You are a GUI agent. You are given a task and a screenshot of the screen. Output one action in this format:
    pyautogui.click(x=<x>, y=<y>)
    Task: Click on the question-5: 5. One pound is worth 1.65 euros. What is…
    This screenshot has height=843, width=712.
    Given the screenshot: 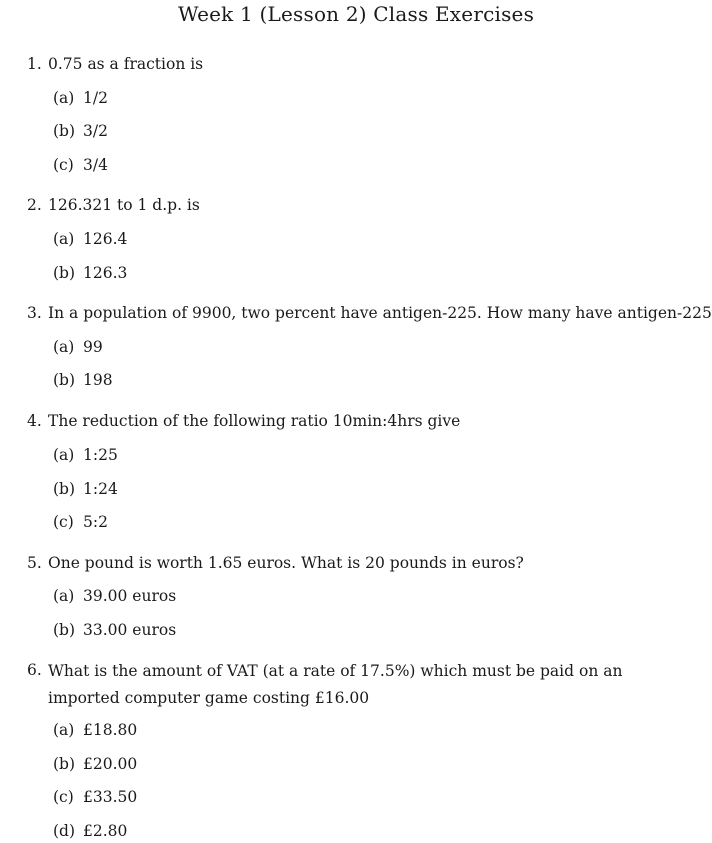 What is the action you would take?
    pyautogui.click(x=275, y=563)
    